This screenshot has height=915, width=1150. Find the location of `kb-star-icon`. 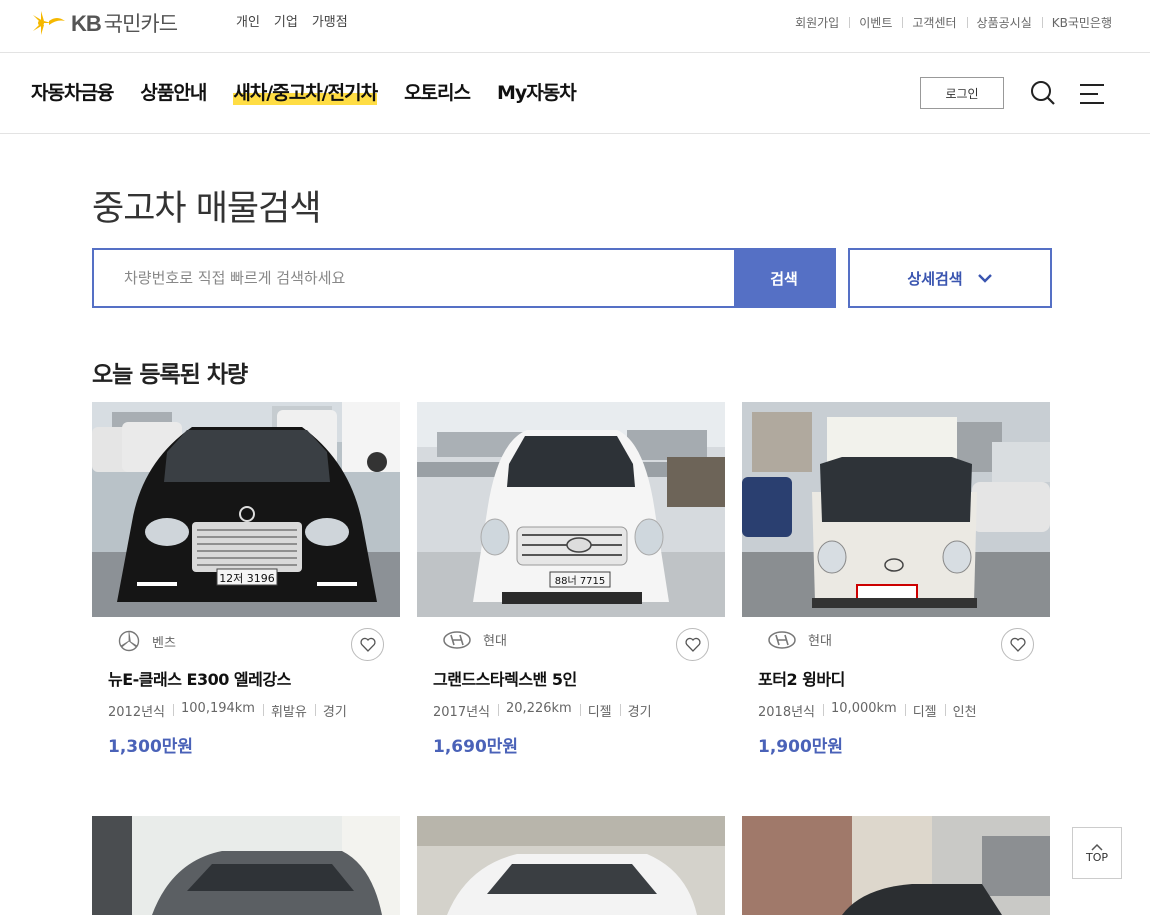

kb-star-icon is located at coordinates (49, 23).